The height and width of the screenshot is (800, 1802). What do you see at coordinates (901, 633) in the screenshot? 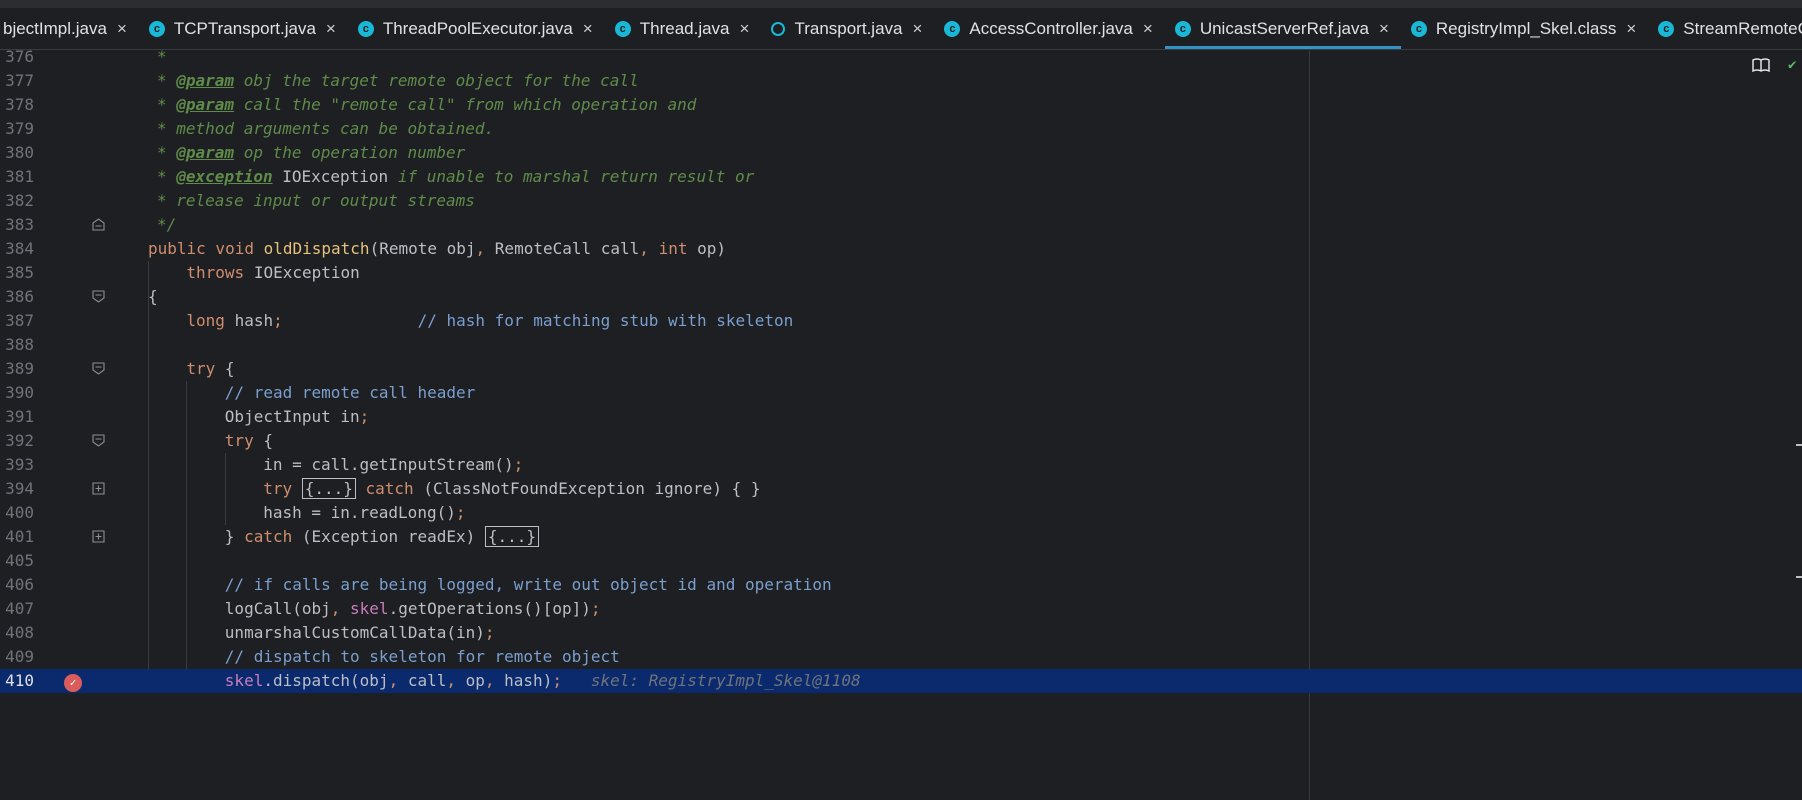
I see `code-line: 408 unmarshalCustomCallData(in);` at bounding box center [901, 633].